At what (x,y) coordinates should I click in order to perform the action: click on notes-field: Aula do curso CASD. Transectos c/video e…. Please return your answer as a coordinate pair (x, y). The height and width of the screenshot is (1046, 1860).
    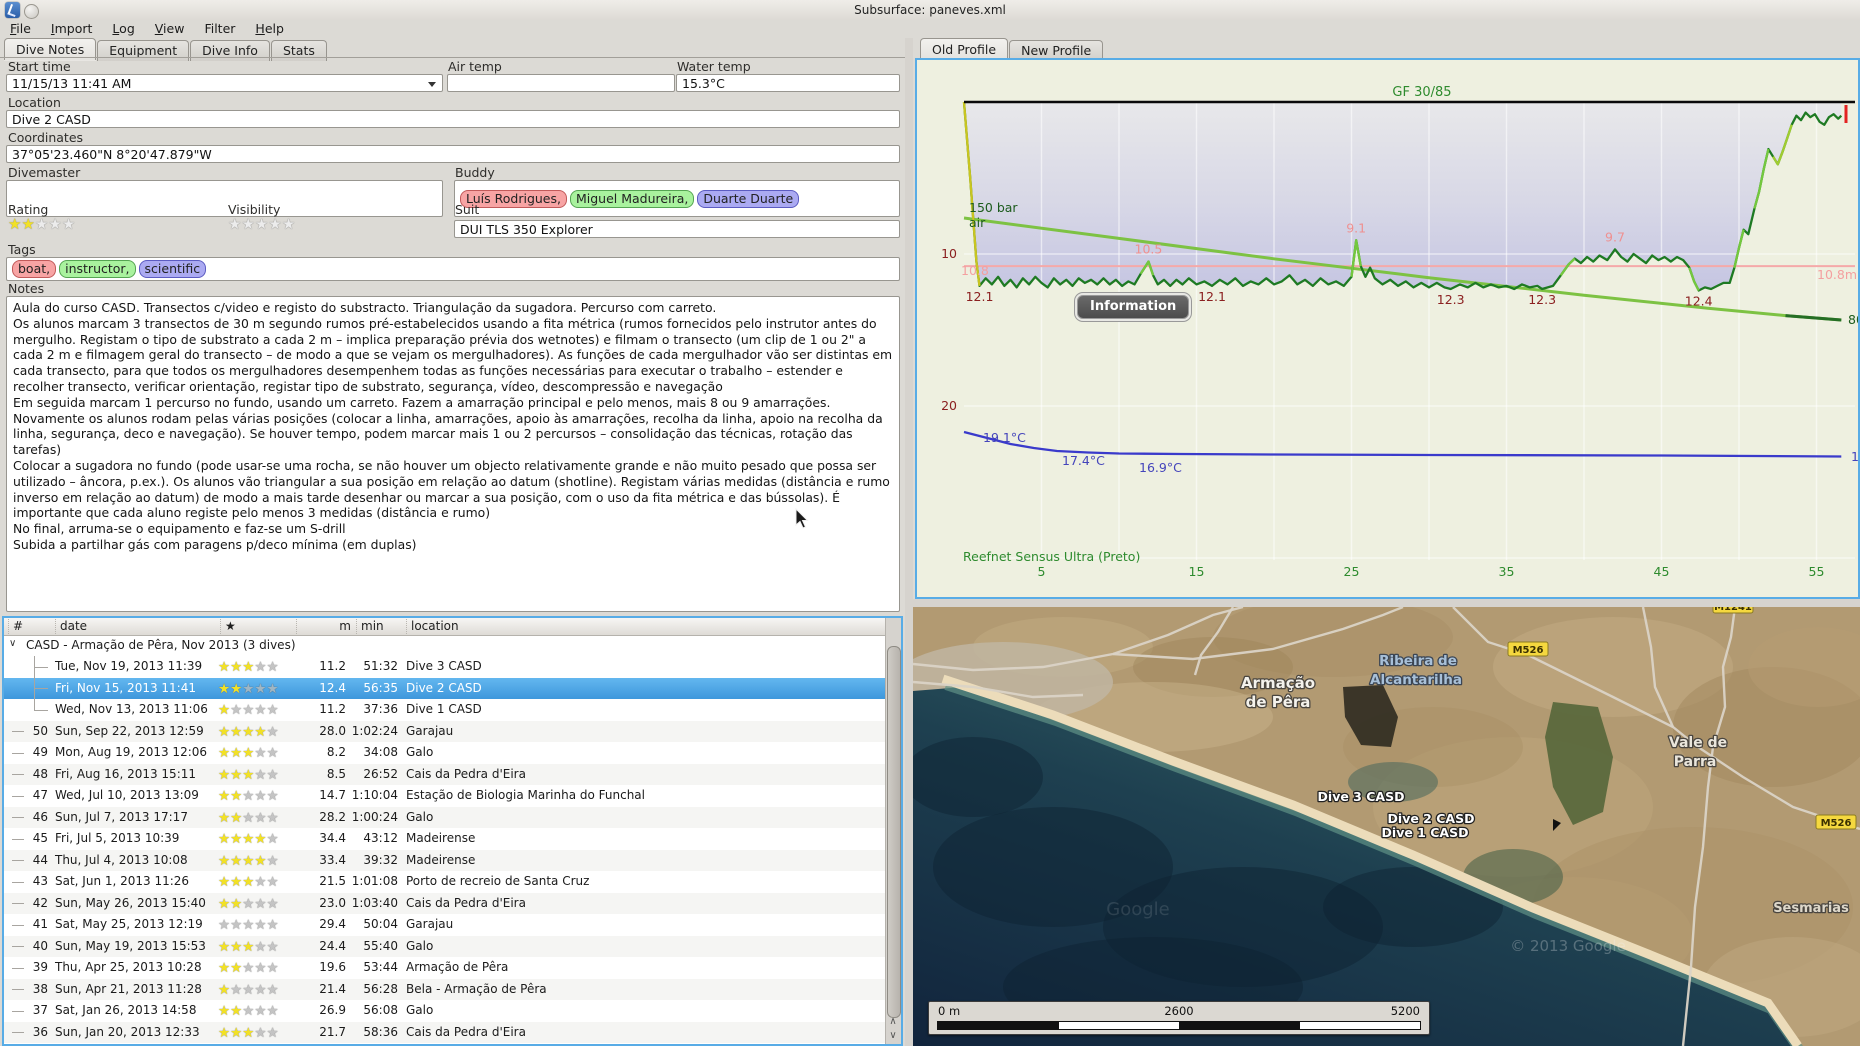
    Looking at the image, I should click on (453, 454).